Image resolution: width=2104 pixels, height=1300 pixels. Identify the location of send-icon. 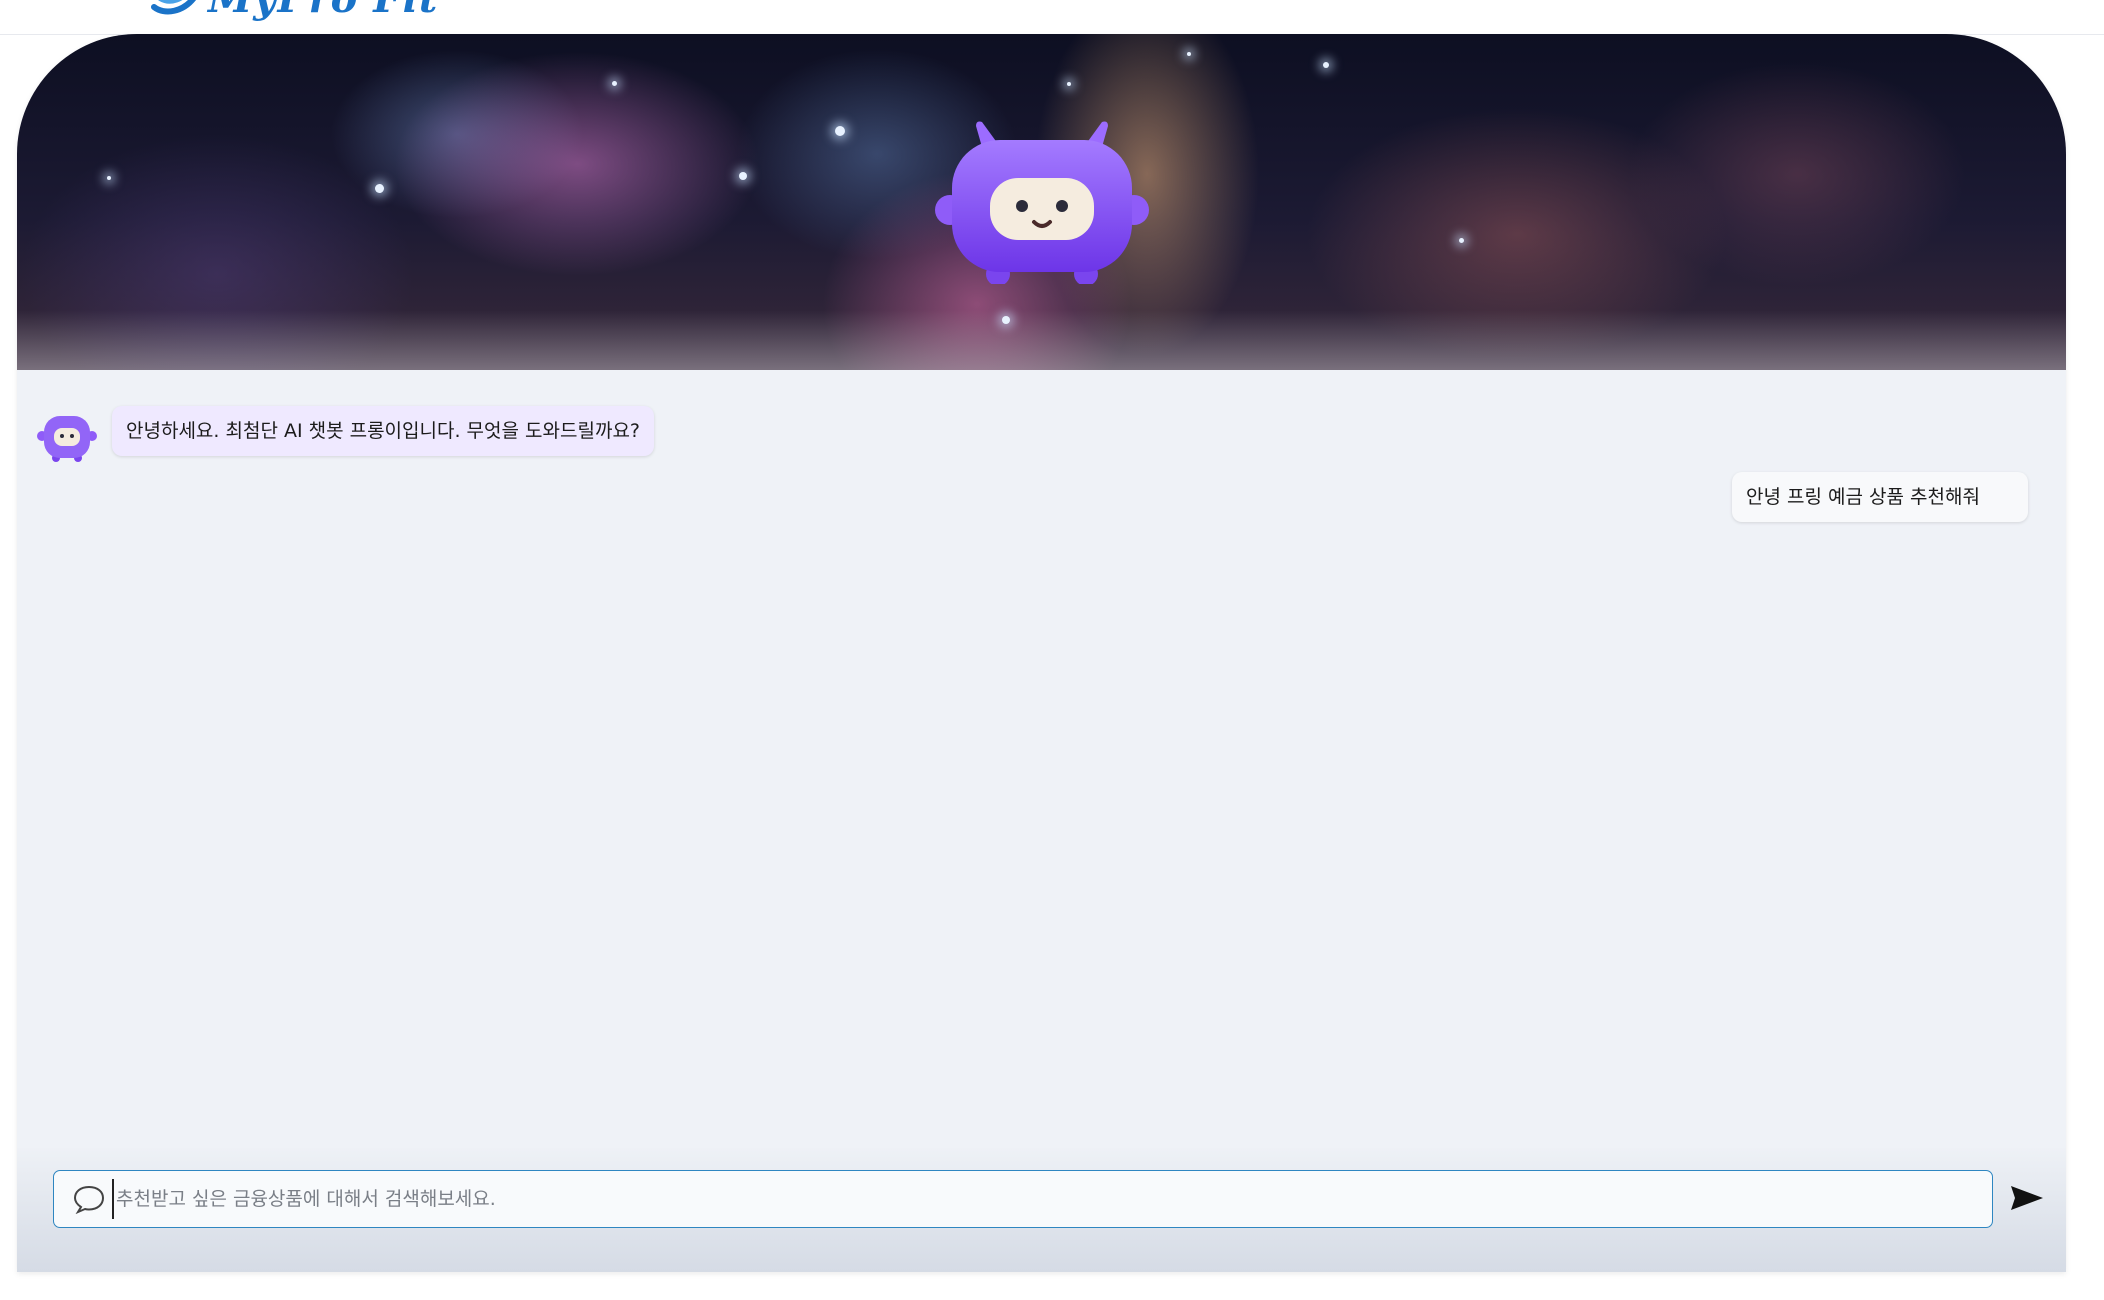
(2027, 1198).